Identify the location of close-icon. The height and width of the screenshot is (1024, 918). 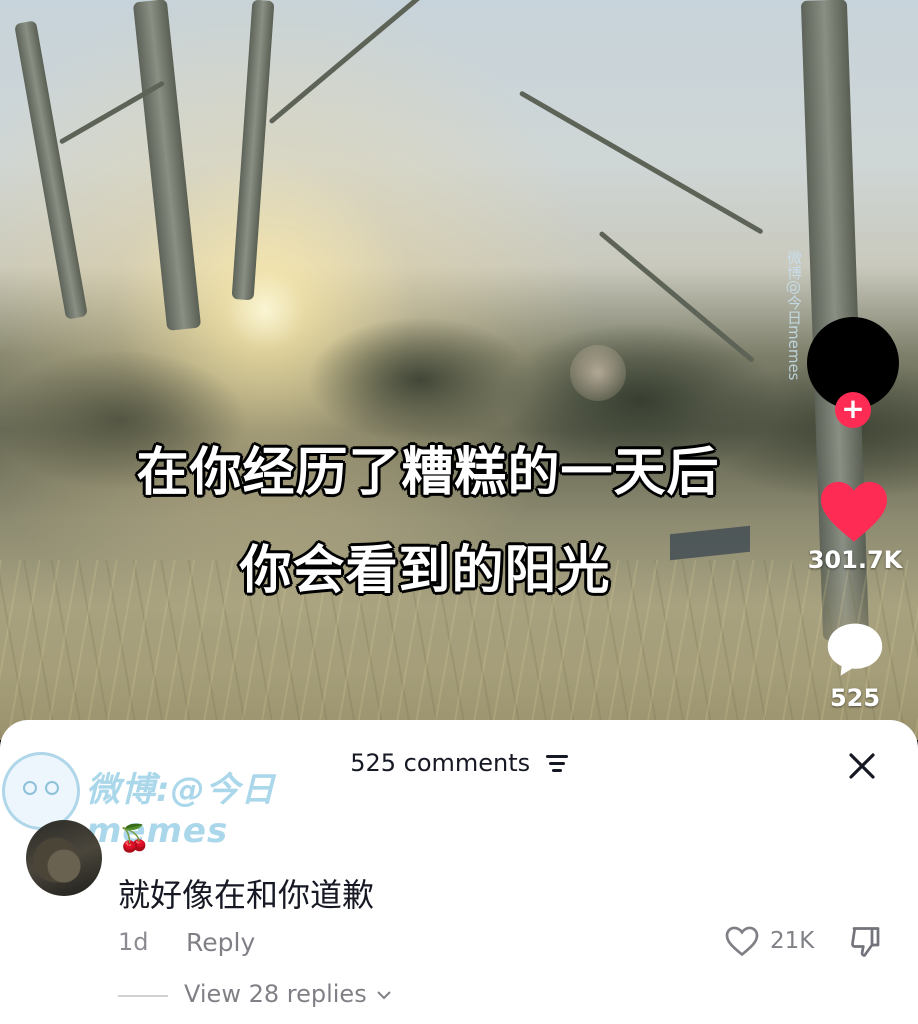
(862, 766).